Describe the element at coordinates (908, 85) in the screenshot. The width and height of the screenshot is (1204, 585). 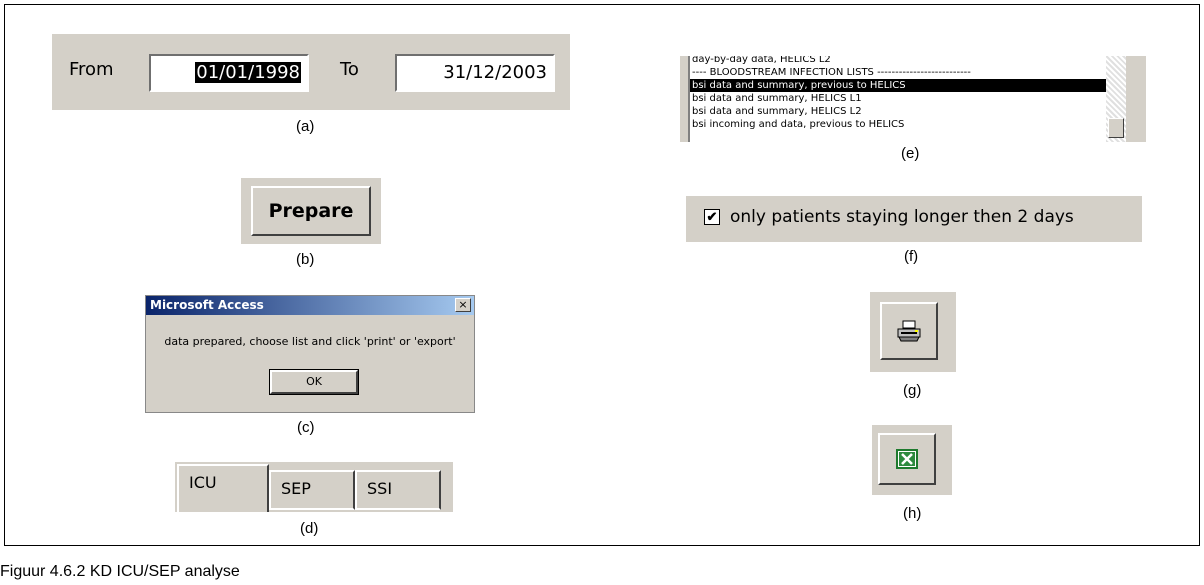
I see `list-item-selected: bsi data and summary, previous to HELICS` at that location.